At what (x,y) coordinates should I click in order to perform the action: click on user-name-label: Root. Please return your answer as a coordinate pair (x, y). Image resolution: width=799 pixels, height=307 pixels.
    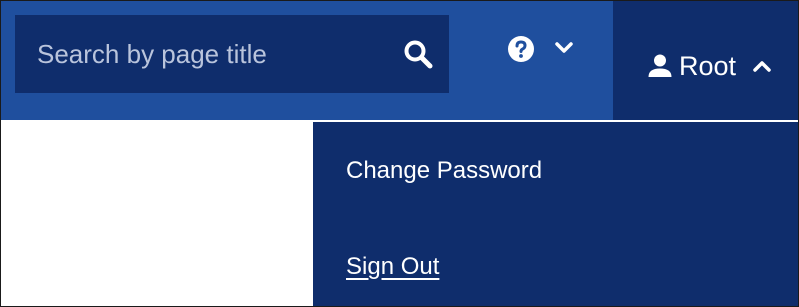
    Looking at the image, I should click on (708, 66).